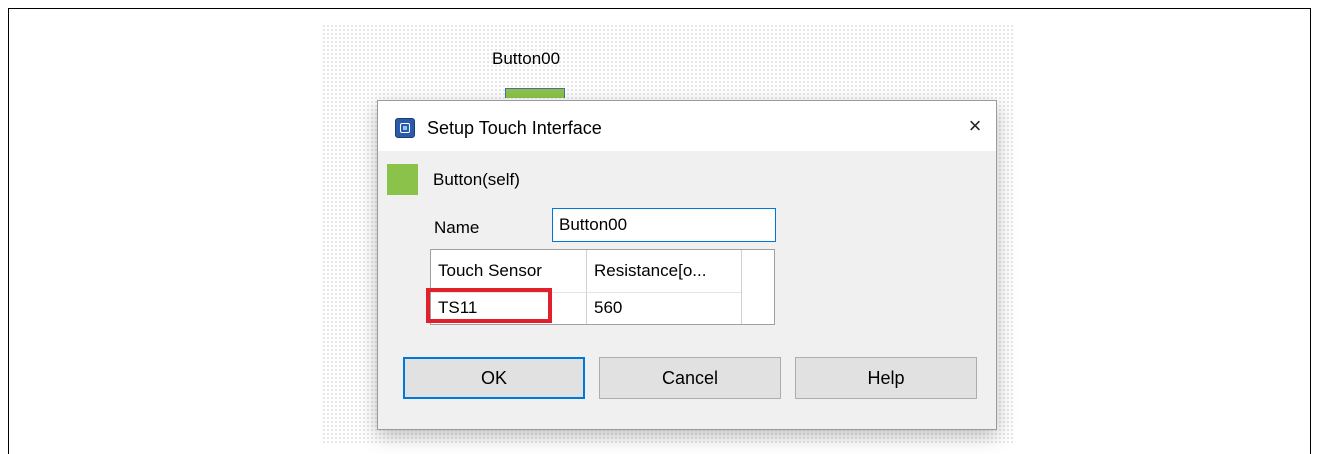  Describe the element at coordinates (402, 179) in the screenshot. I see `selected-item-color-swatch` at that location.